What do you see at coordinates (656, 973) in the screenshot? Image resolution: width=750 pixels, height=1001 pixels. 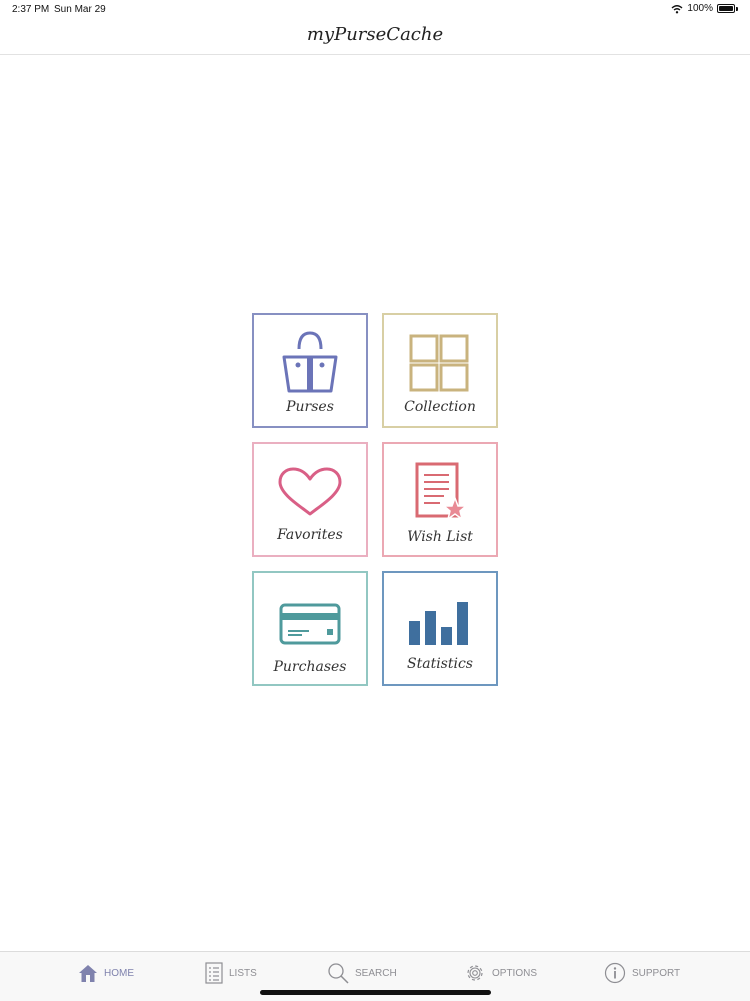 I see `tab-label: SUPPORT` at bounding box center [656, 973].